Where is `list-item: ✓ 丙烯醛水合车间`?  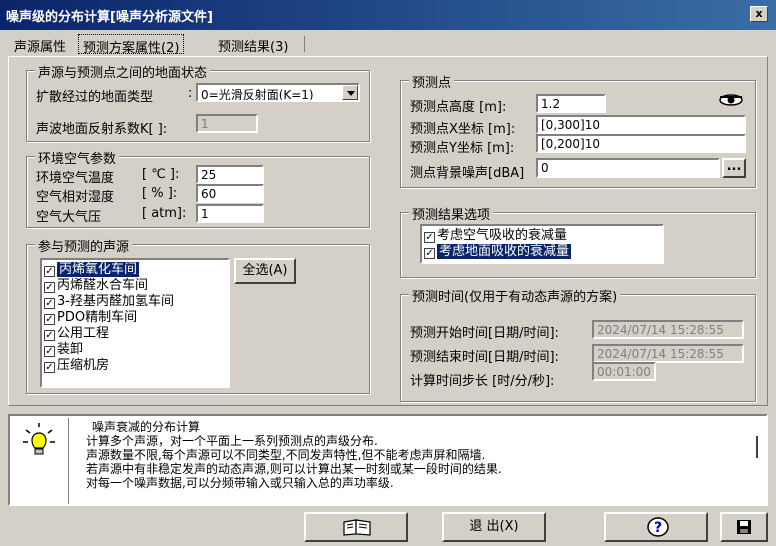
list-item: ✓ 丙烯醛水合车间 is located at coordinates (135, 286).